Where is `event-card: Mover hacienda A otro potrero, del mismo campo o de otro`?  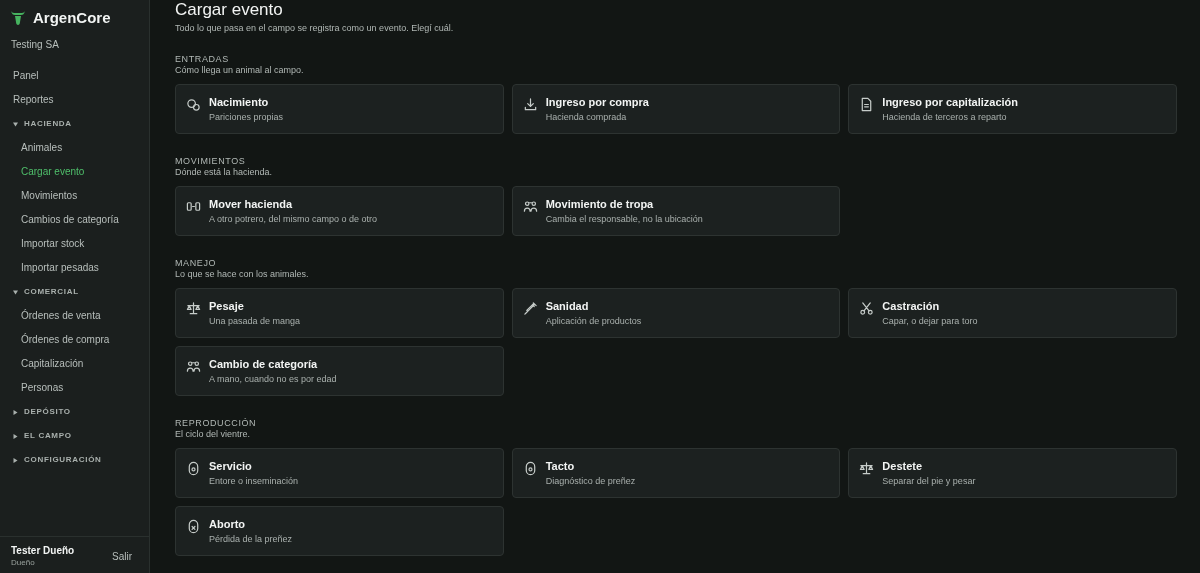 event-card: Mover hacienda A otro potrero, del mismo campo o de otro is located at coordinates (339, 211).